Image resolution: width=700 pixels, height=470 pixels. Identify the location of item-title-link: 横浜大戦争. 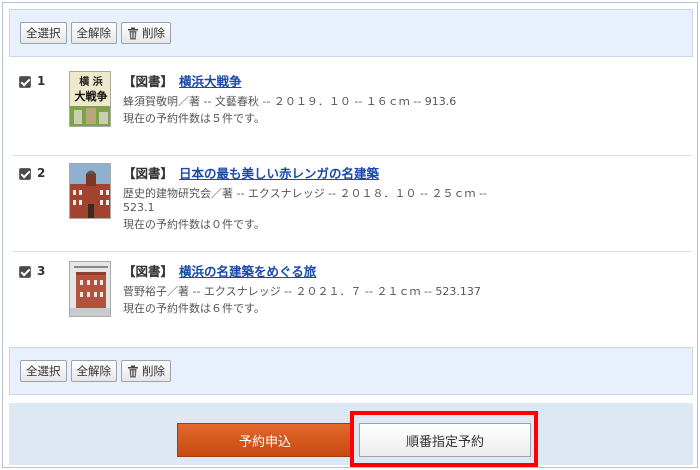
(210, 80).